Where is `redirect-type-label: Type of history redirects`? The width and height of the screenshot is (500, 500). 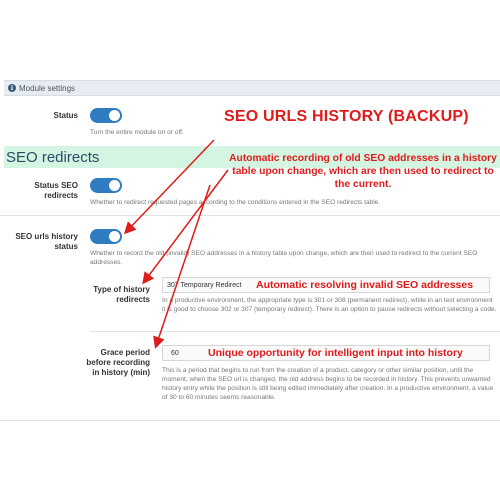 redirect-type-label: Type of history redirects is located at coordinates (121, 294).